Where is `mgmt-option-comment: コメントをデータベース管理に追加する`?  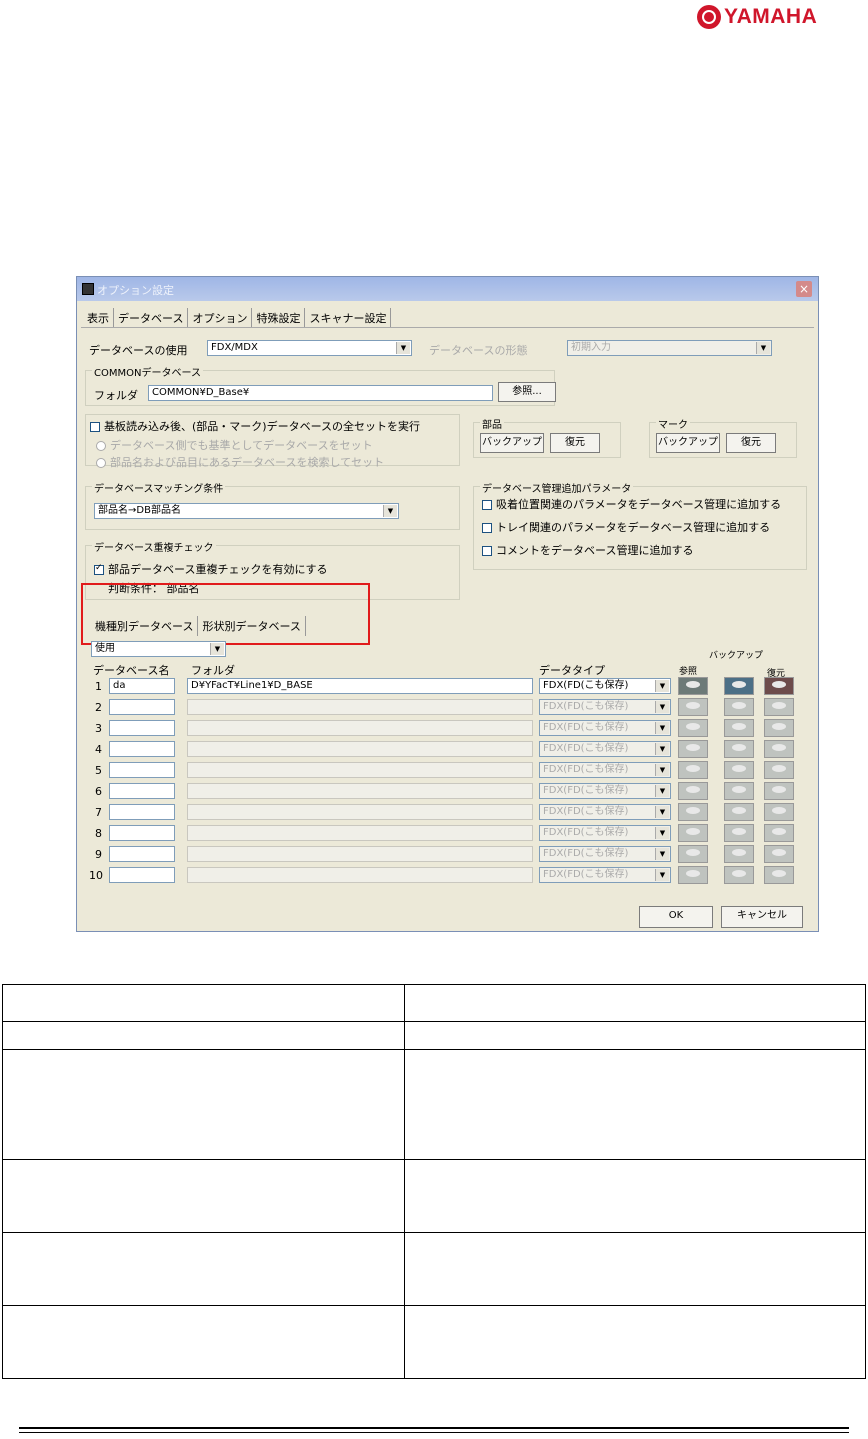 mgmt-option-comment: コメントをデータベース管理に追加する is located at coordinates (587, 550).